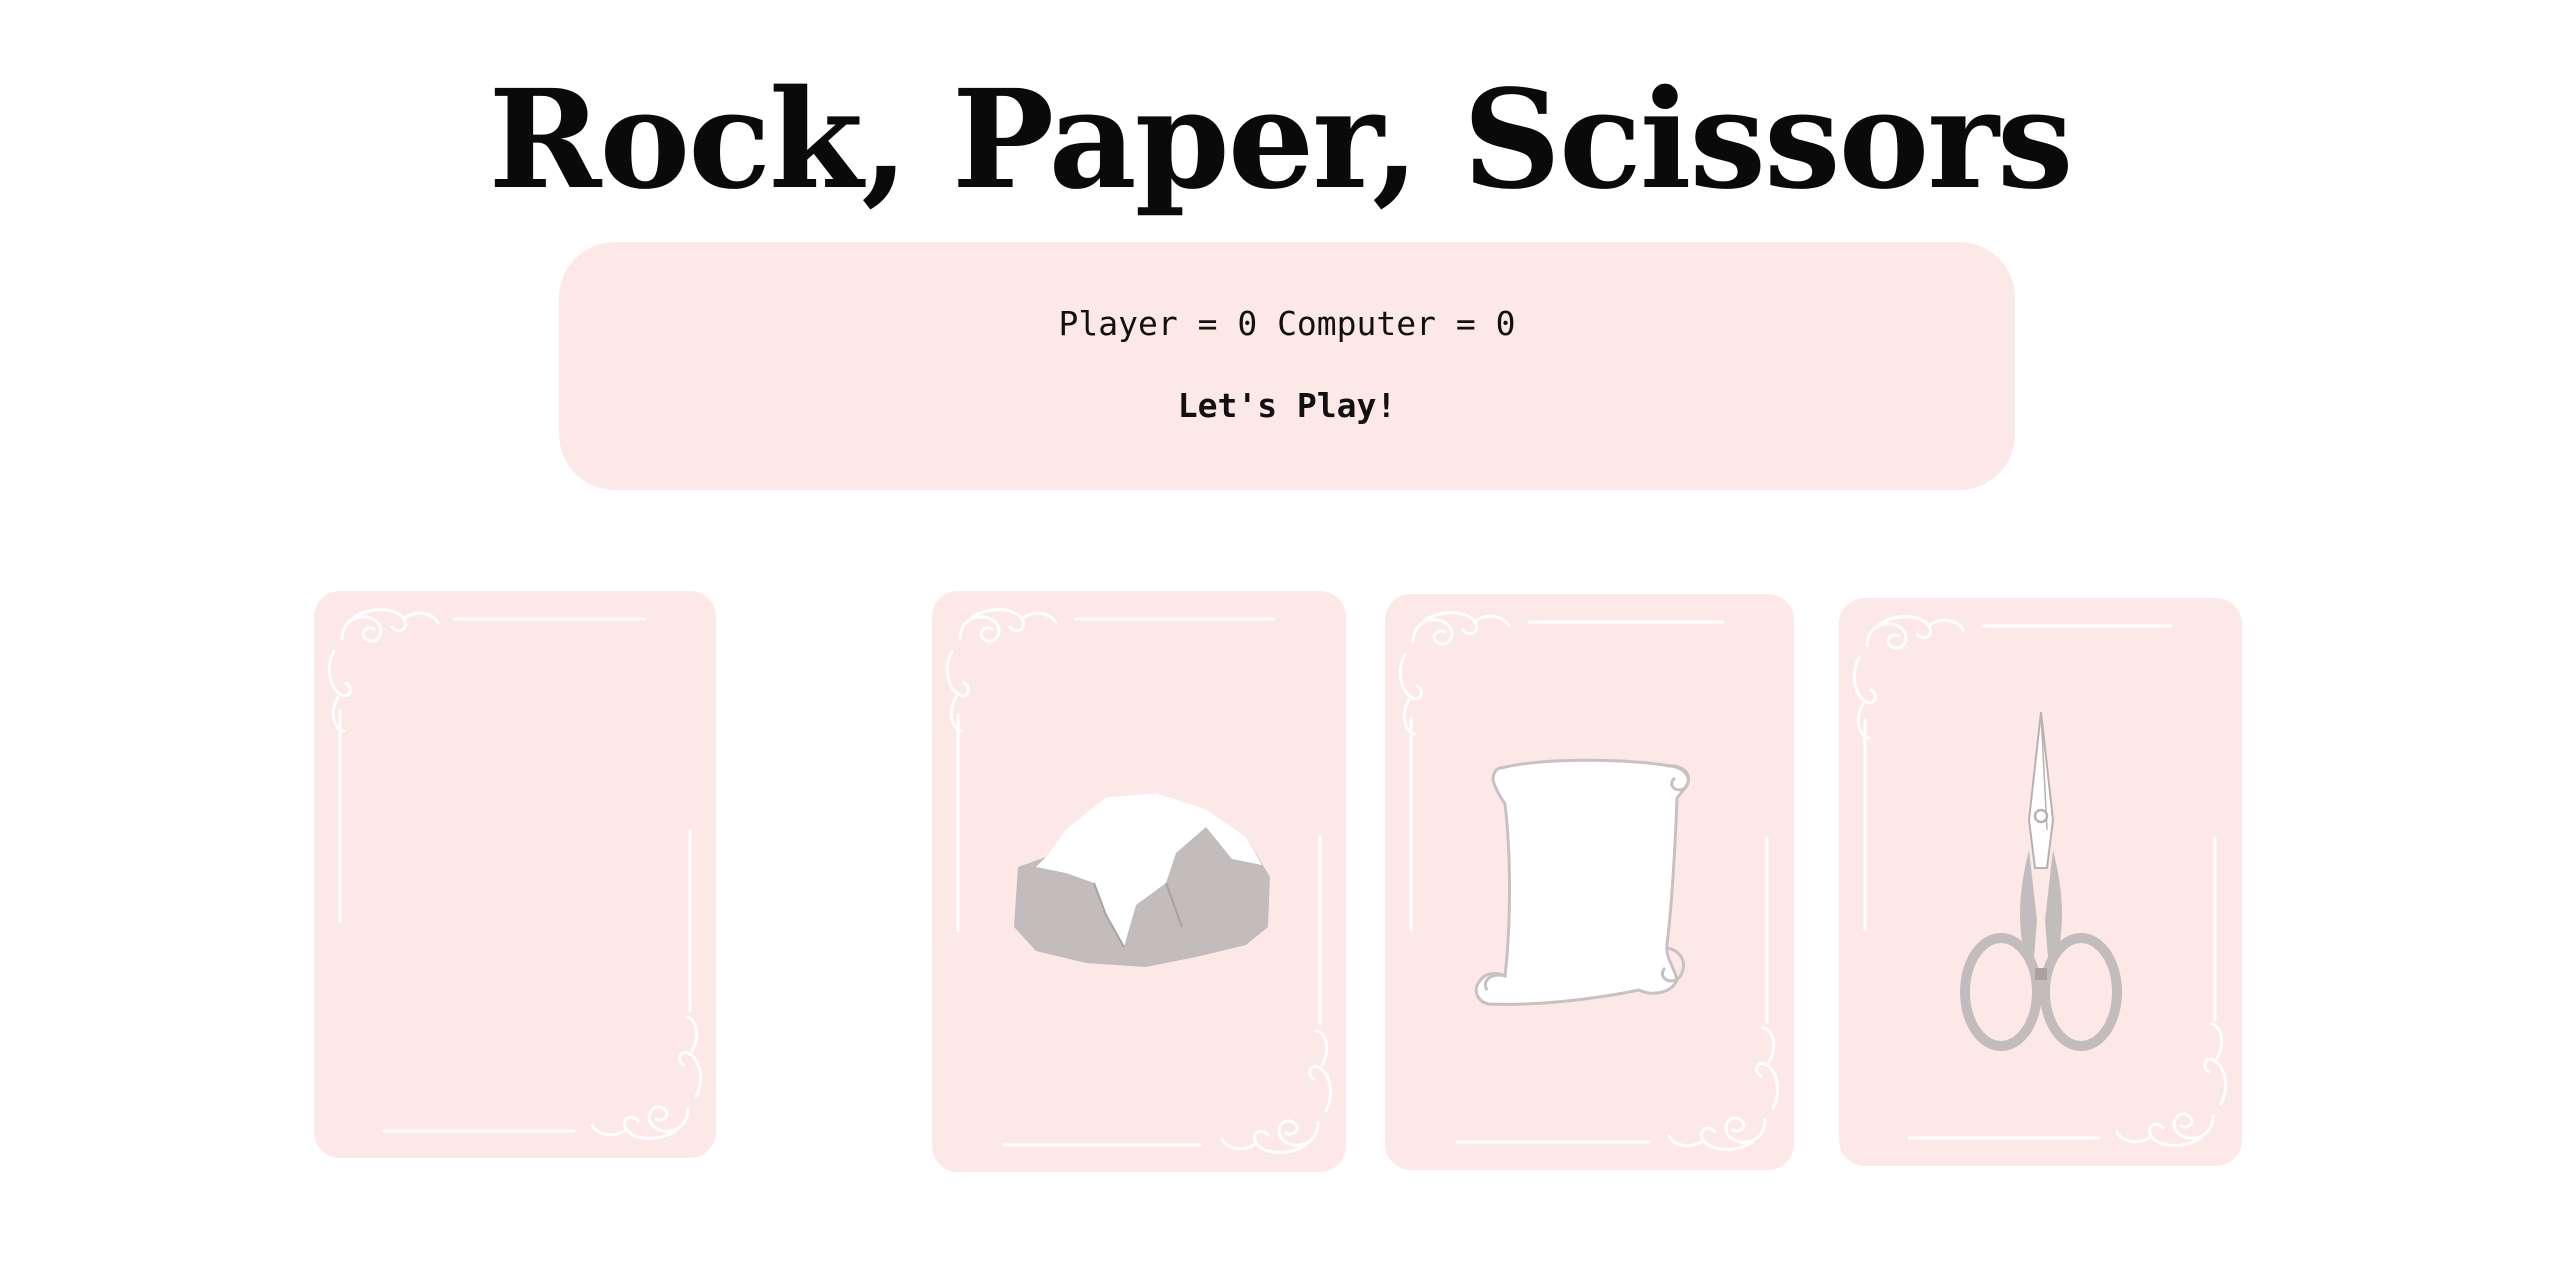 The height and width of the screenshot is (1262, 2560). I want to click on paper-card, so click(1589, 882).